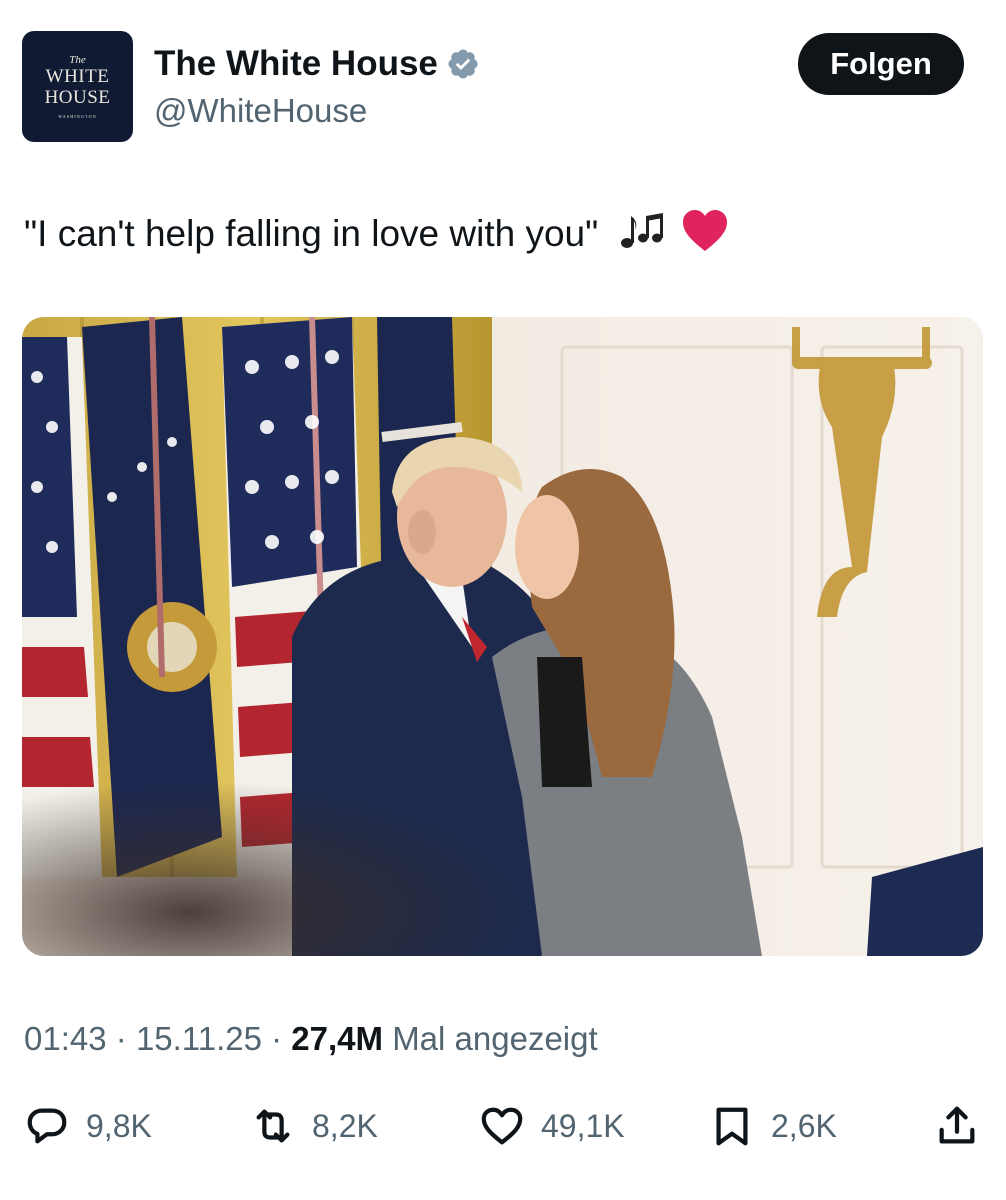 Image resolution: width=1006 pixels, height=1200 pixels. Describe the element at coordinates (77, 97) in the screenshot. I see `avatar-text-house: HOUSE` at that location.